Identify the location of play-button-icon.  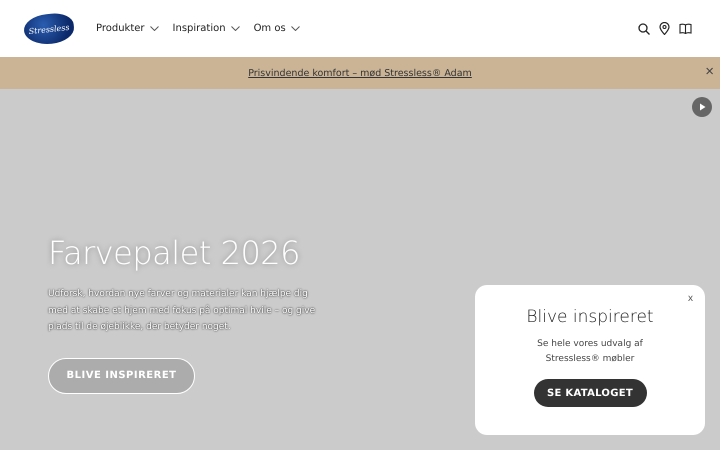
(702, 107).